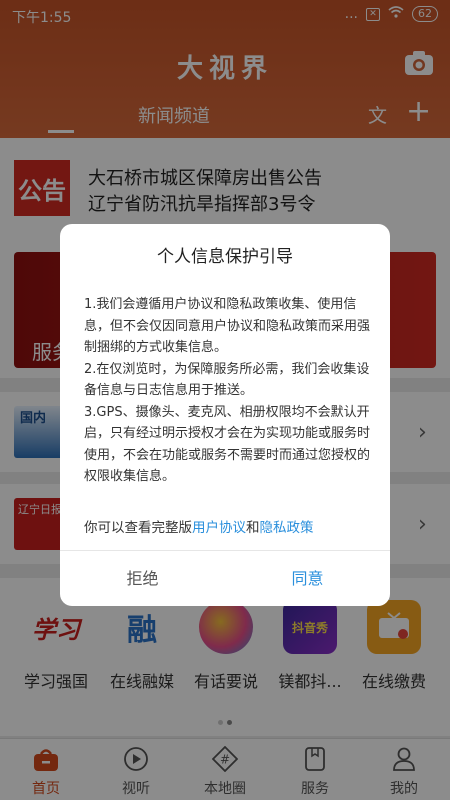  What do you see at coordinates (227, 380) in the screenshot?
I see `dialog-paragraph: 2.在仅浏览时，为保障服务所必需，我们会收集设备信息与日志信息用于推送。` at bounding box center [227, 380].